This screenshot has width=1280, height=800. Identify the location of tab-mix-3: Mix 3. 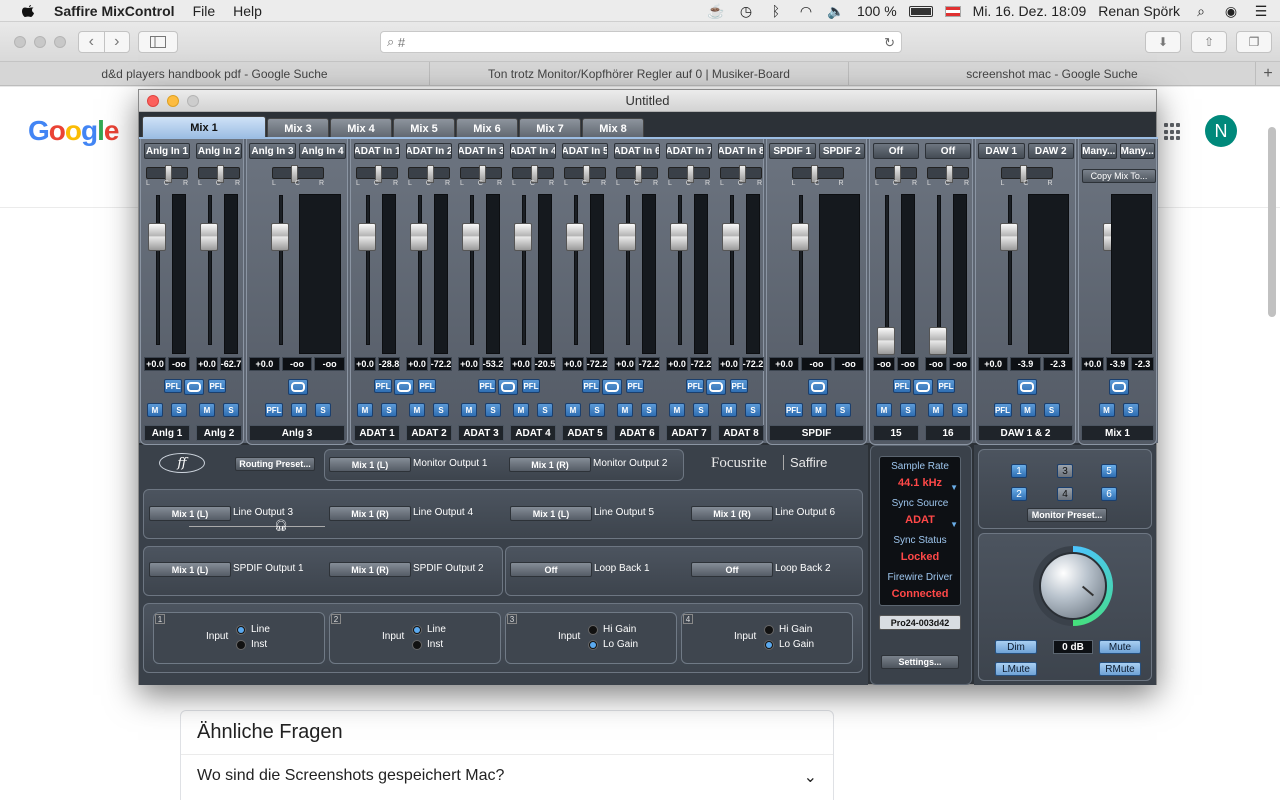
(298, 128).